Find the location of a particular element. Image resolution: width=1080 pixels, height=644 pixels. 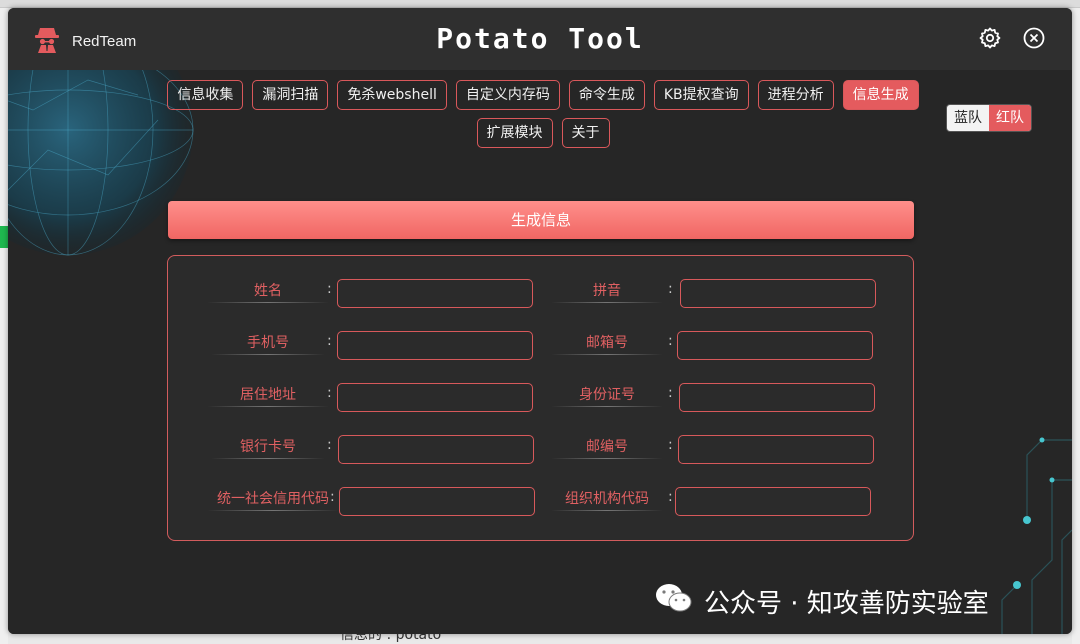

postcode-colon: : is located at coordinates (670, 445).